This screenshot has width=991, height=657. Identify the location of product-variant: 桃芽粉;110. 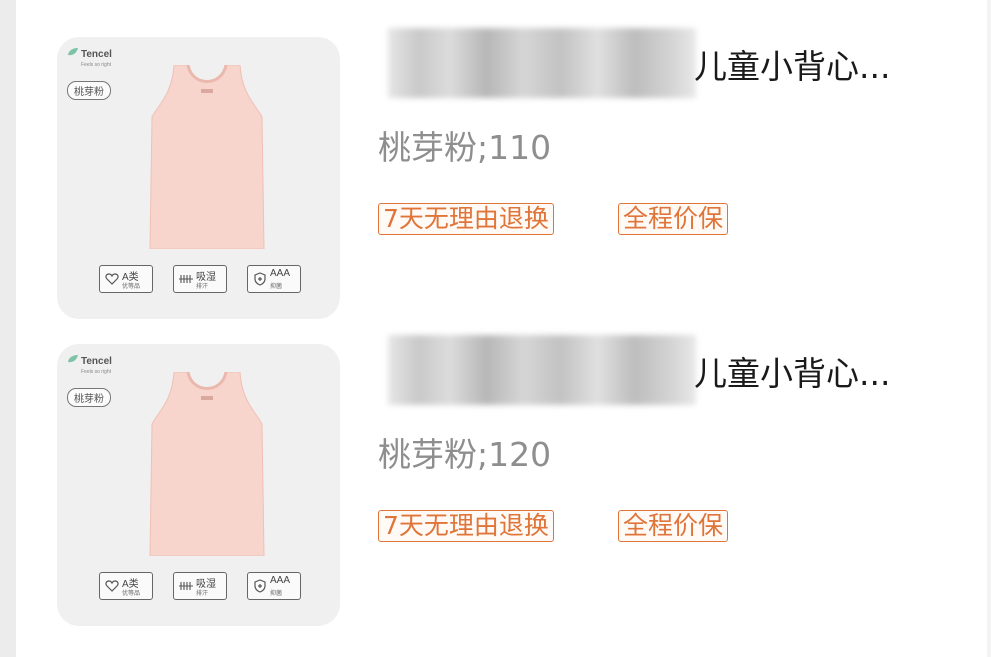
(465, 147).